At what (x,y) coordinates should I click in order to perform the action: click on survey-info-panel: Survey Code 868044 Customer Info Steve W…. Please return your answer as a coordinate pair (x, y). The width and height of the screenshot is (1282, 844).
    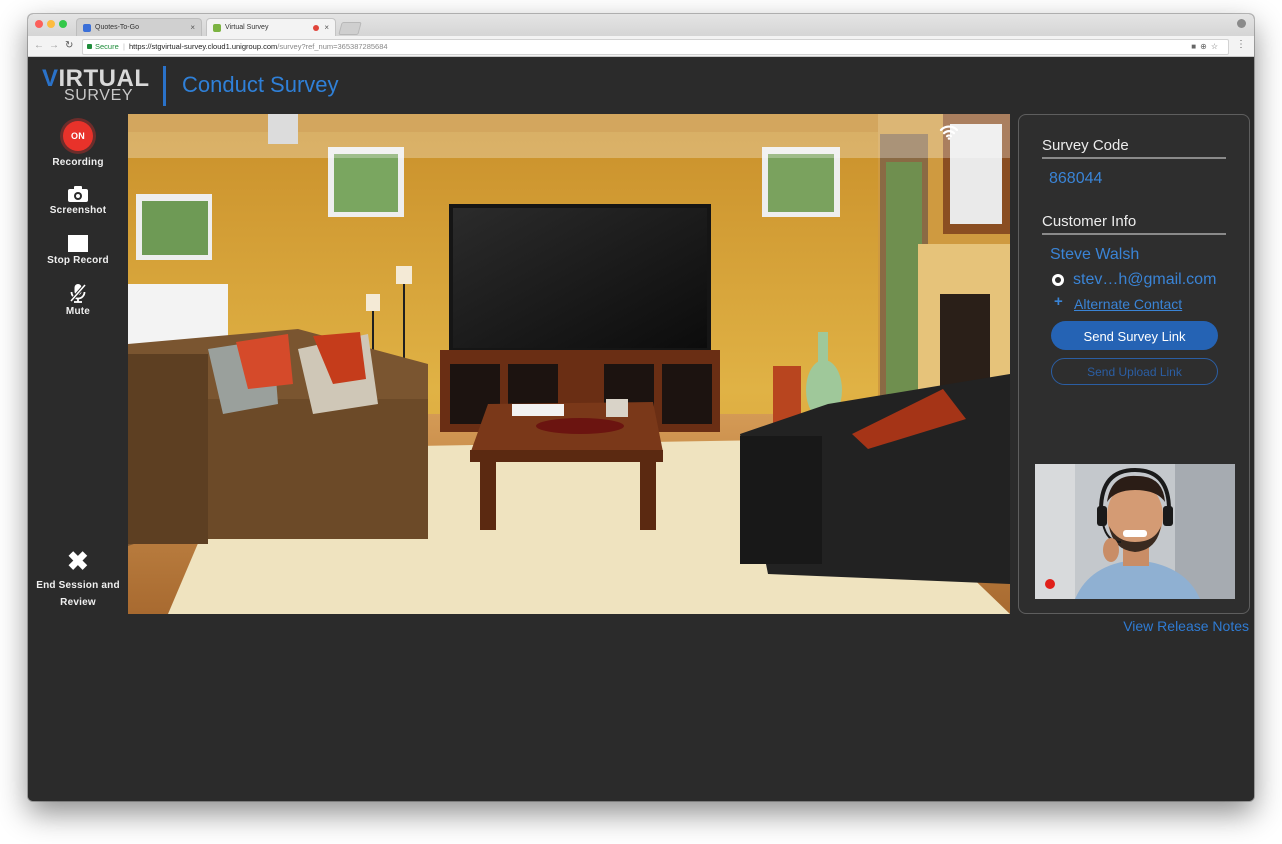
    Looking at the image, I should click on (1134, 364).